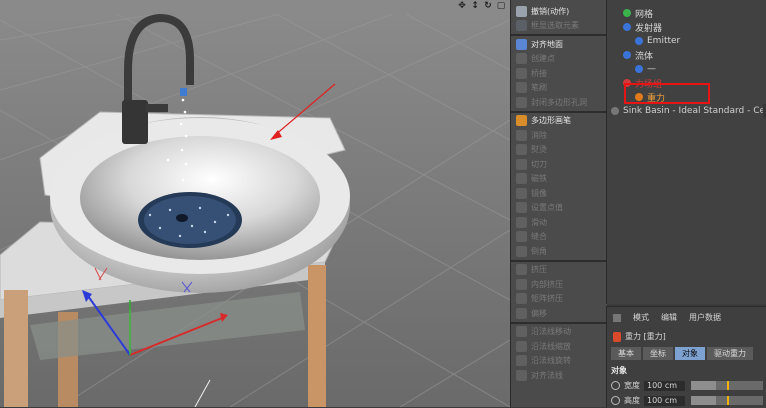 This screenshot has width=766, height=408. I want to click on menu-item-label: 镜像, so click(539, 193).